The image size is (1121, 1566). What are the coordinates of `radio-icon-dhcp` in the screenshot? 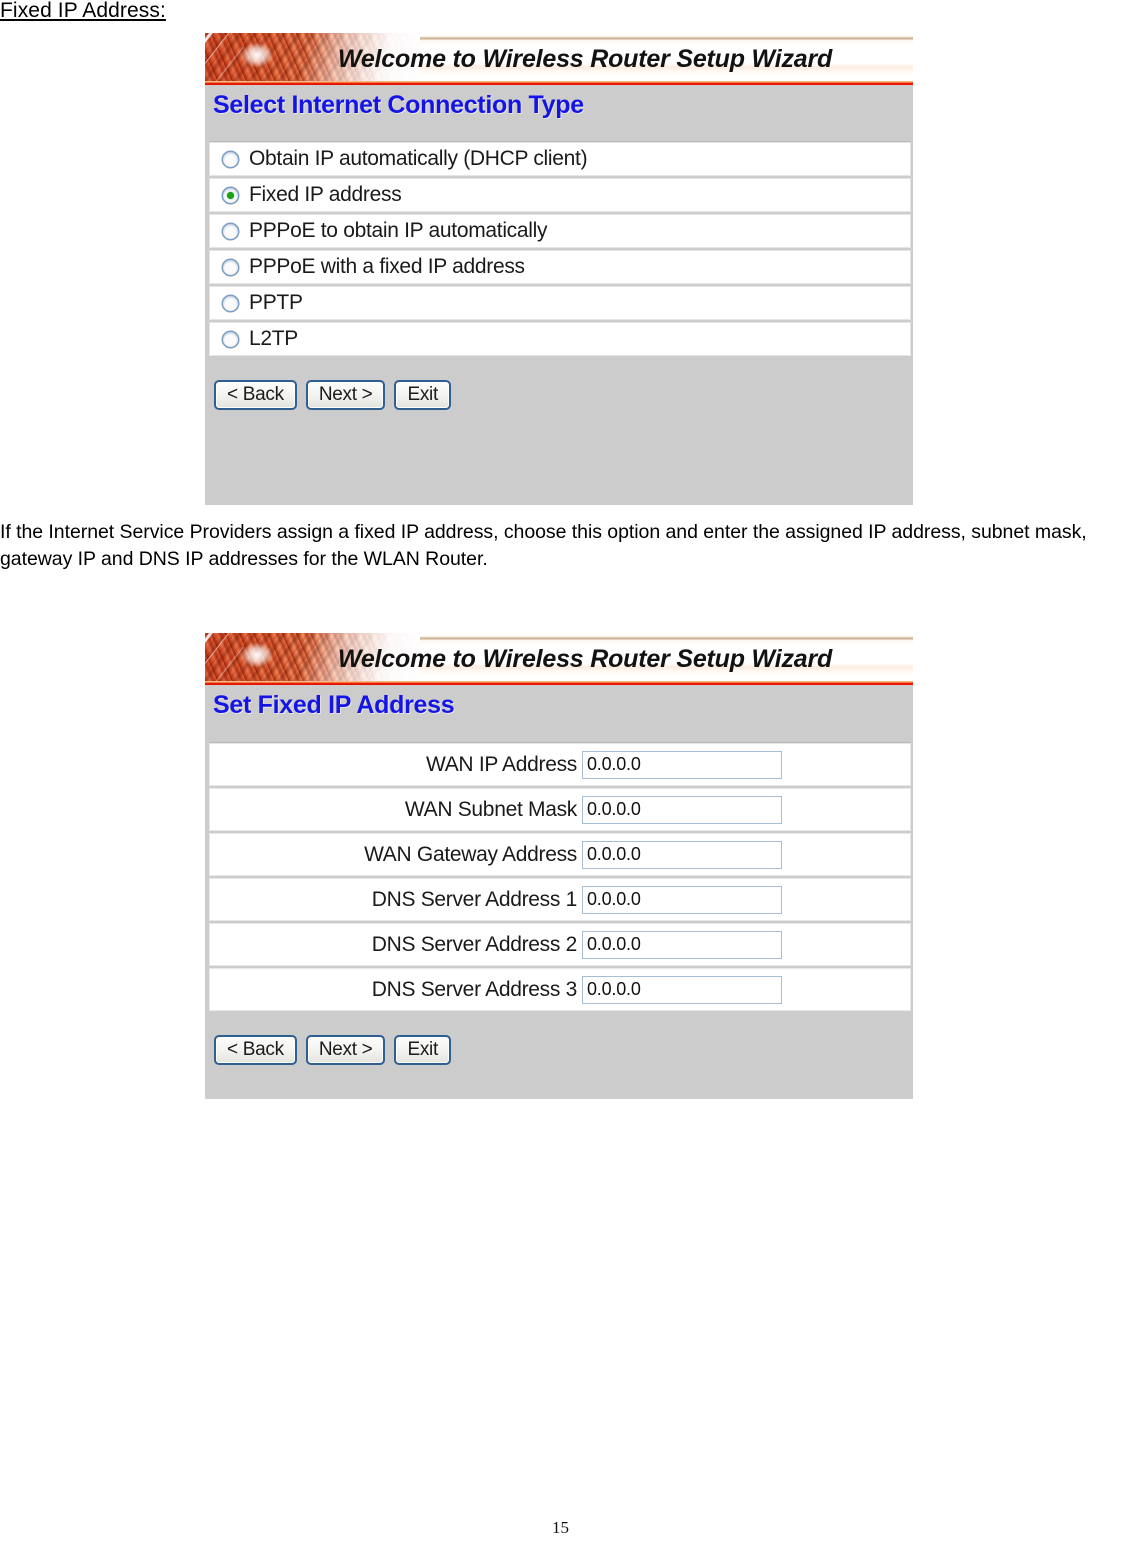 It's located at (230, 159).